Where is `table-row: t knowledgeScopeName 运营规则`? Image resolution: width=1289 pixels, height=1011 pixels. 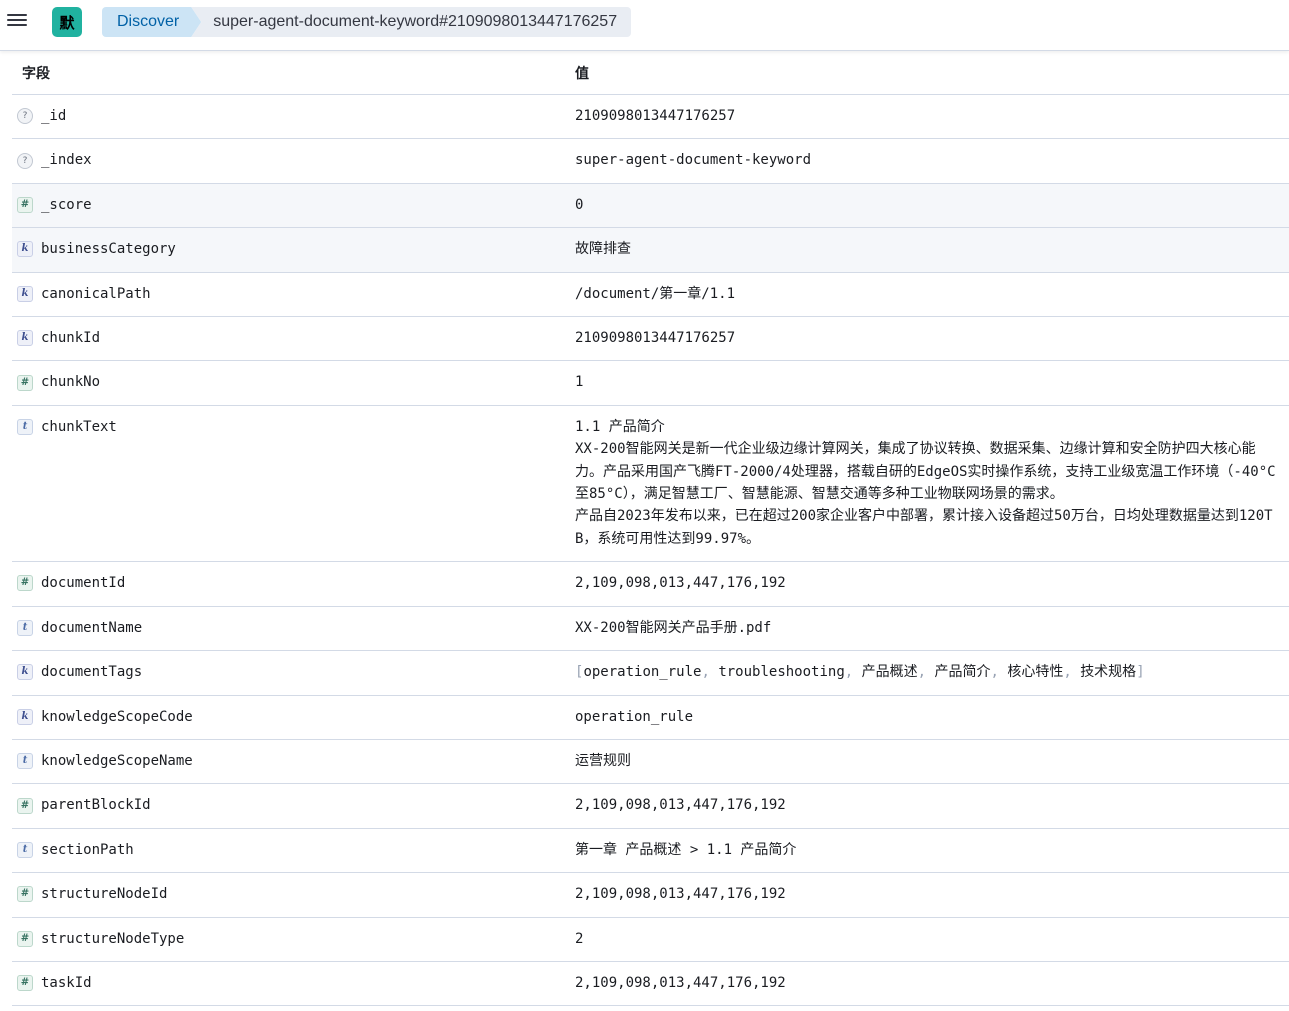
table-row: t knowledgeScopeName 运营规则 is located at coordinates (650, 762).